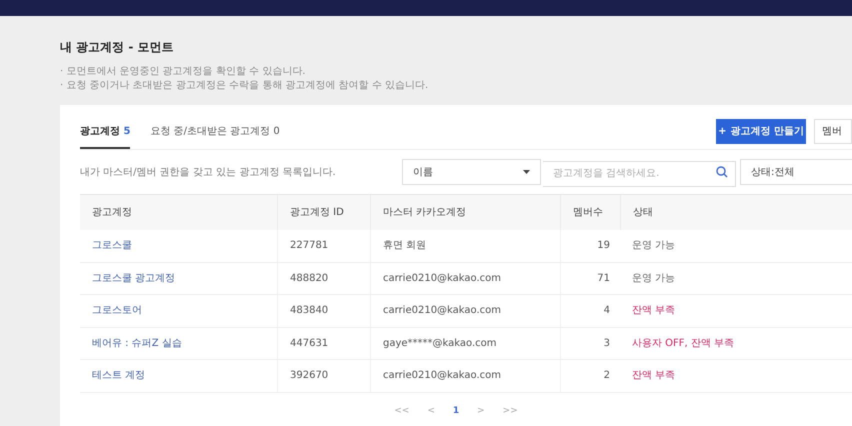  What do you see at coordinates (526, 172) in the screenshot?
I see `caret-icon` at bounding box center [526, 172].